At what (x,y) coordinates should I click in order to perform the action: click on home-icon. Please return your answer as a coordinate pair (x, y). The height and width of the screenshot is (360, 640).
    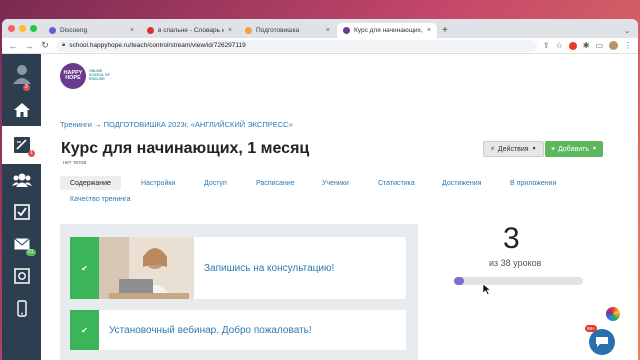
    Looking at the image, I should click on (21, 110).